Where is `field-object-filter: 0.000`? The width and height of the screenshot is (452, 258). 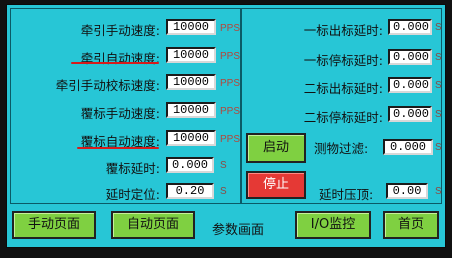
field-object-filter: 0.000 is located at coordinates (408, 147).